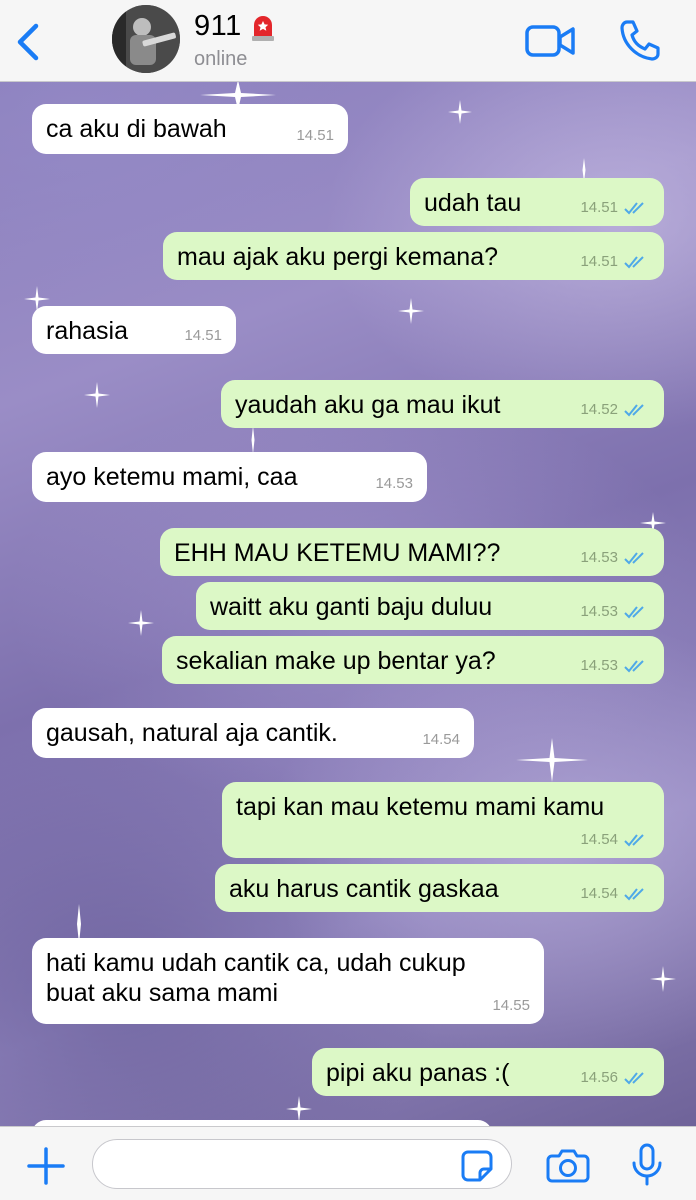 Image resolution: width=696 pixels, height=1200 pixels. Describe the element at coordinates (172, 477) in the screenshot. I see `message-text: ayo ketemu mami, caa` at that location.